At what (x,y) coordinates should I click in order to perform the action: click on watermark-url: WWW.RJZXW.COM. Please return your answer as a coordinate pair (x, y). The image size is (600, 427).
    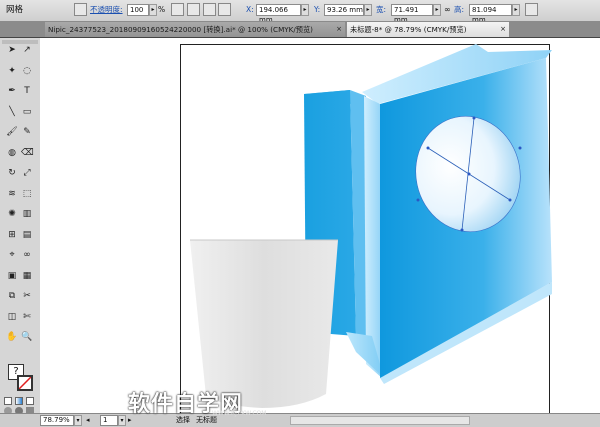
    Looking at the image, I should click on (239, 413).